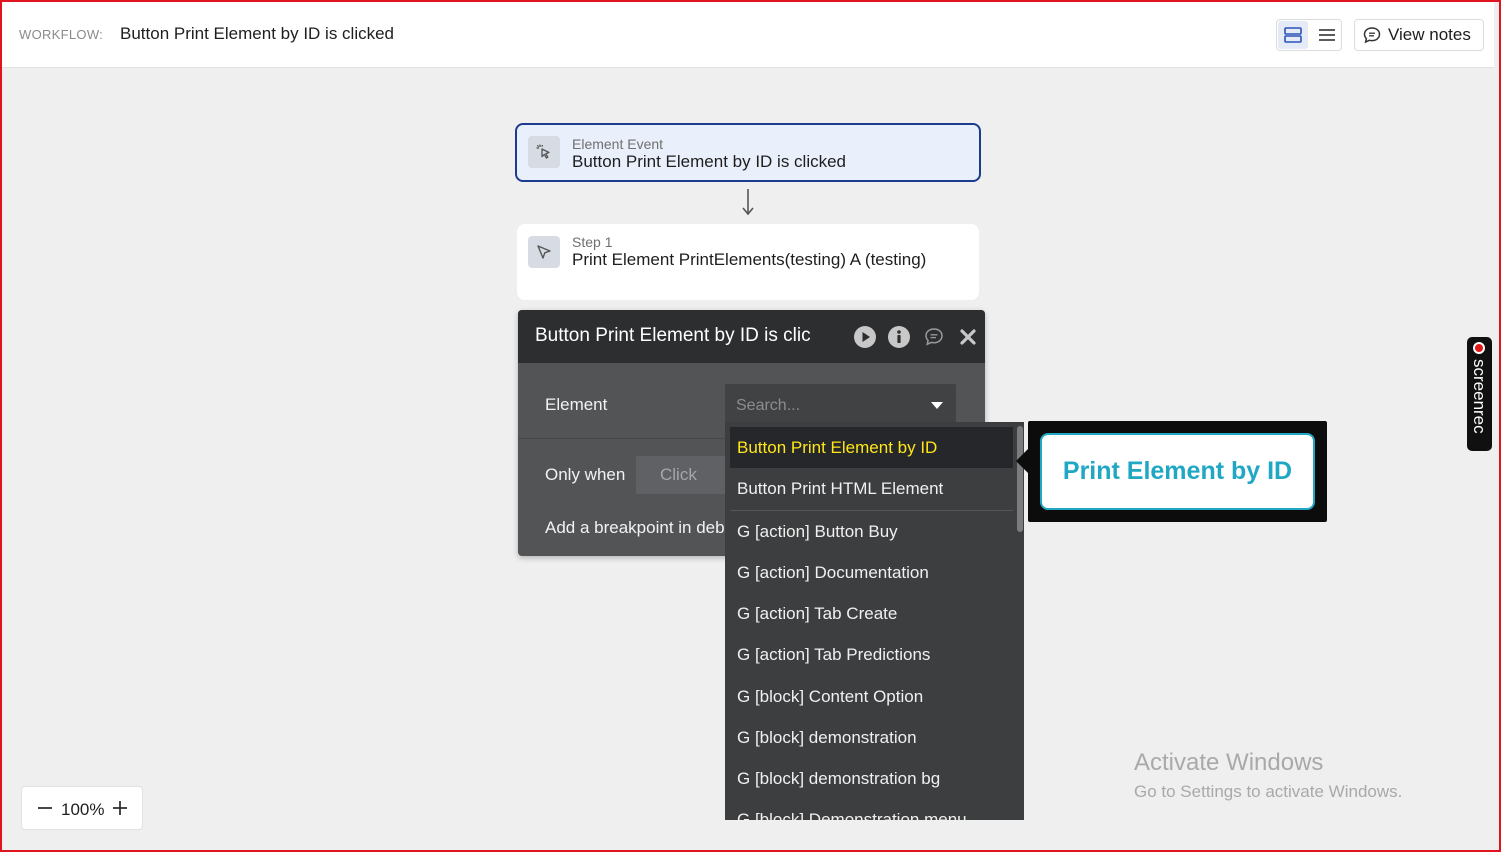 Image resolution: width=1501 pixels, height=852 pixels. I want to click on only-when-label: Only when, so click(585, 474).